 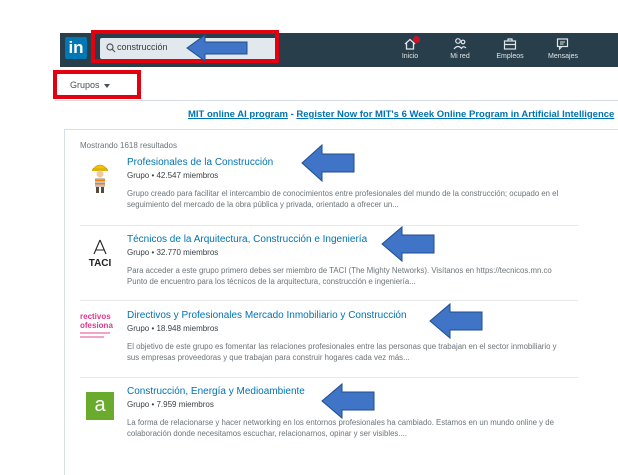 I want to click on group-thumbnail: rectivos ofesiona, so click(x=100, y=330).